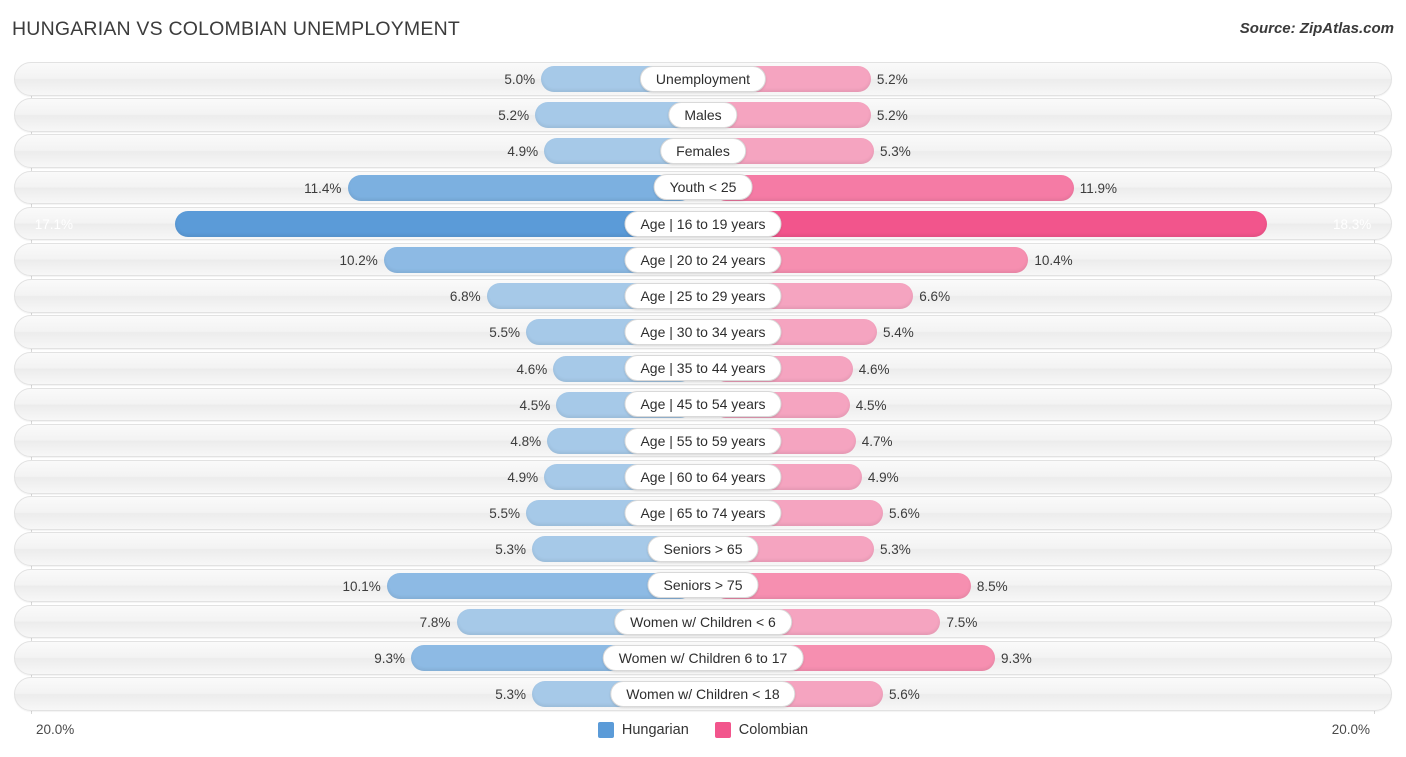 This screenshot has width=1406, height=757. What do you see at coordinates (1047, 441) in the screenshot?
I see `row-right-half: 4.7%` at bounding box center [1047, 441].